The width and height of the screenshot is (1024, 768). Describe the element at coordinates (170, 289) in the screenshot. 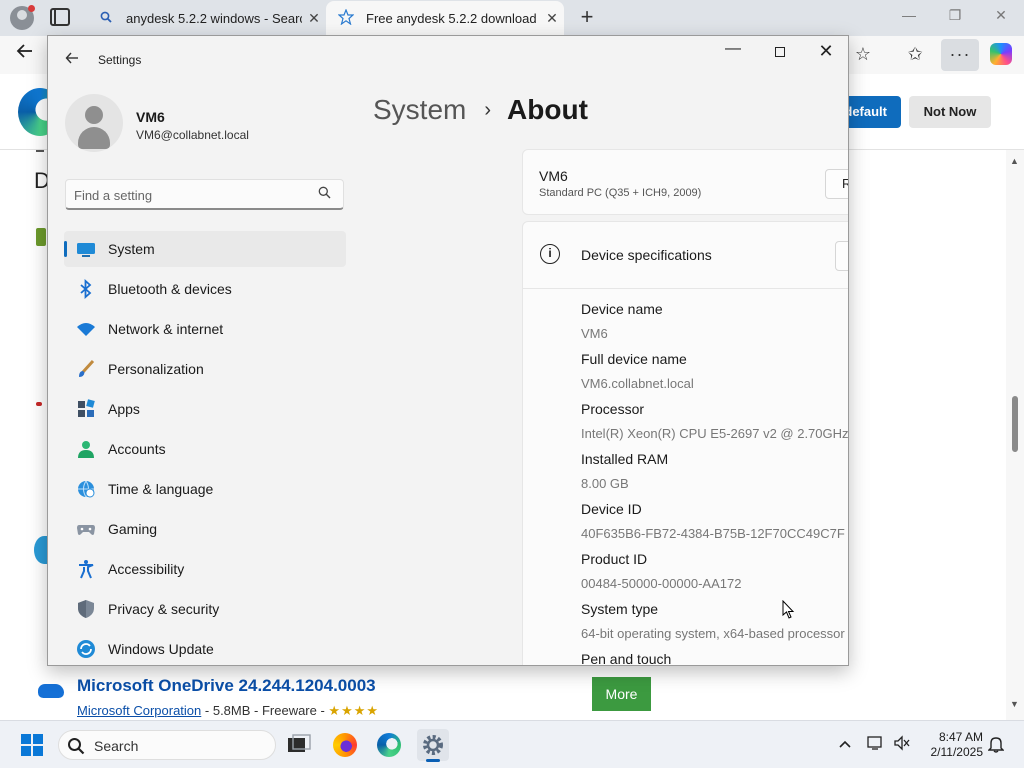

I see `nav-item-label: Bluetooth & devices` at that location.